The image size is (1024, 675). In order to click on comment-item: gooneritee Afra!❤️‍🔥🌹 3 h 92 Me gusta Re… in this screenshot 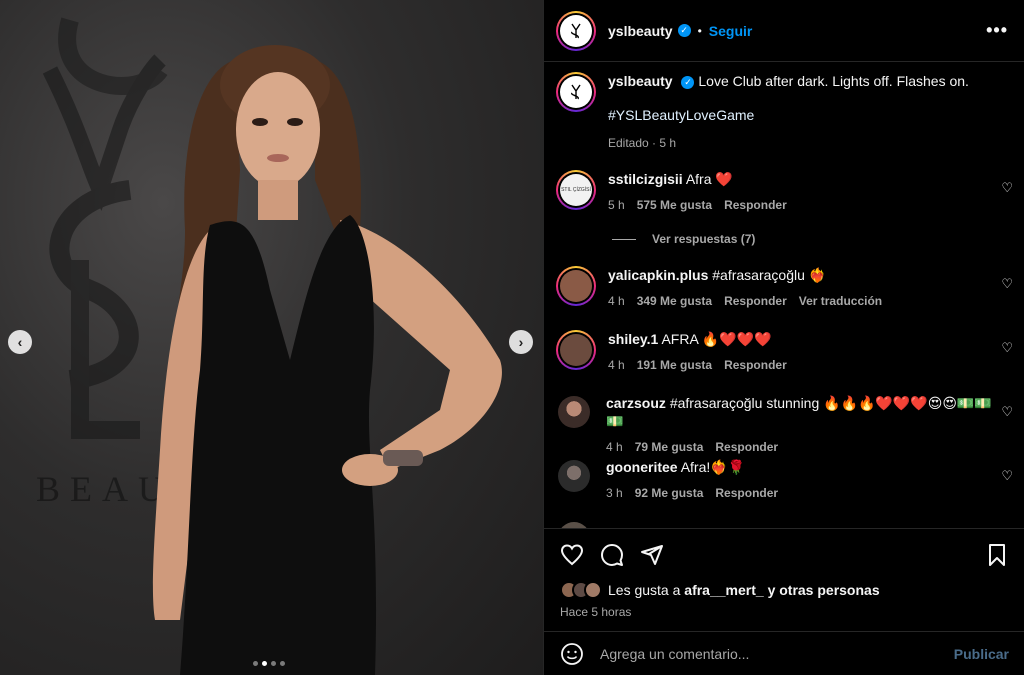, I will do `click(784, 480)`.